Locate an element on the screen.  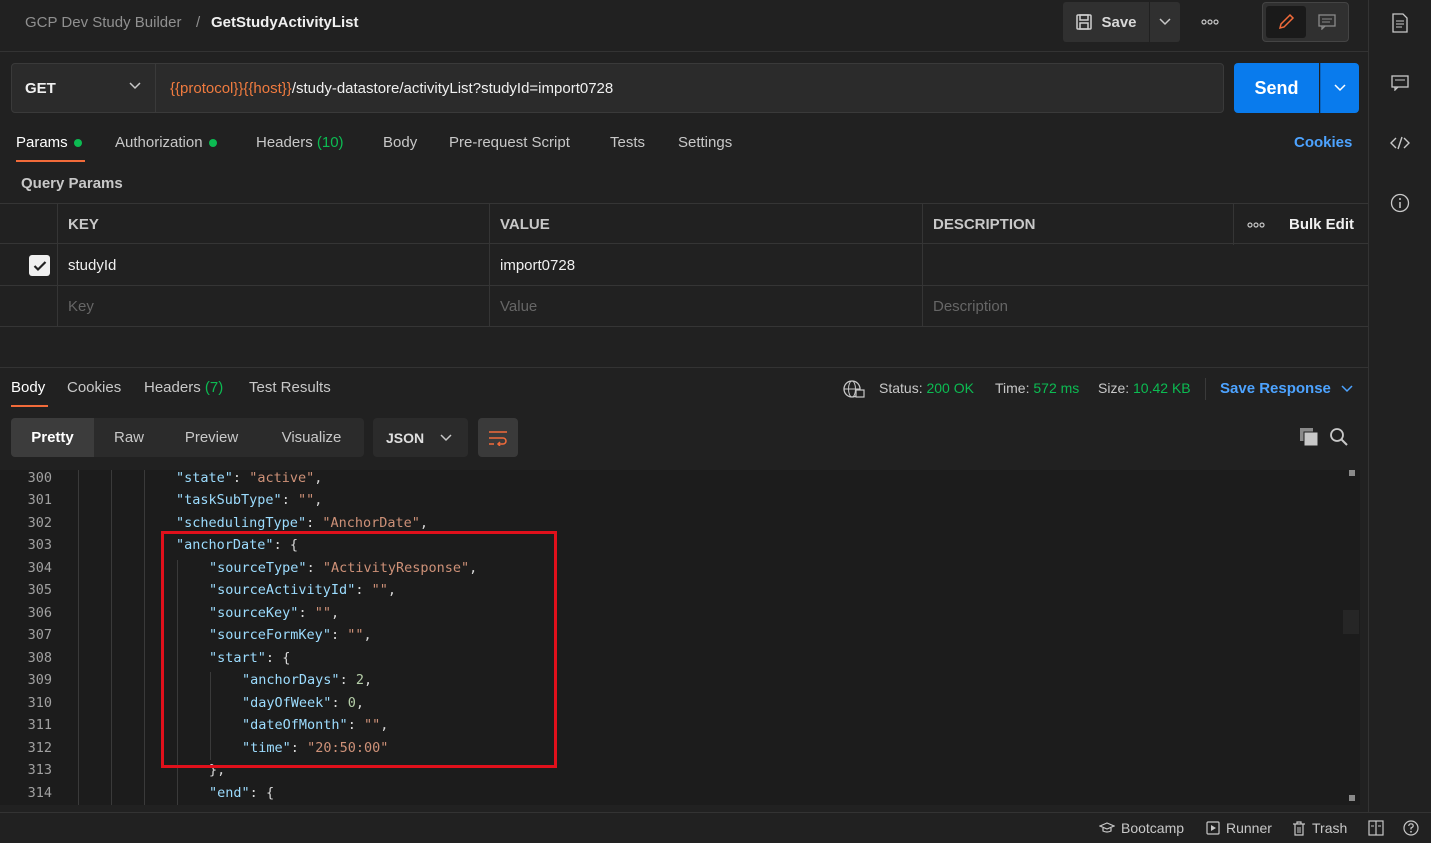
copy-icon is located at coordinates (1309, 438).